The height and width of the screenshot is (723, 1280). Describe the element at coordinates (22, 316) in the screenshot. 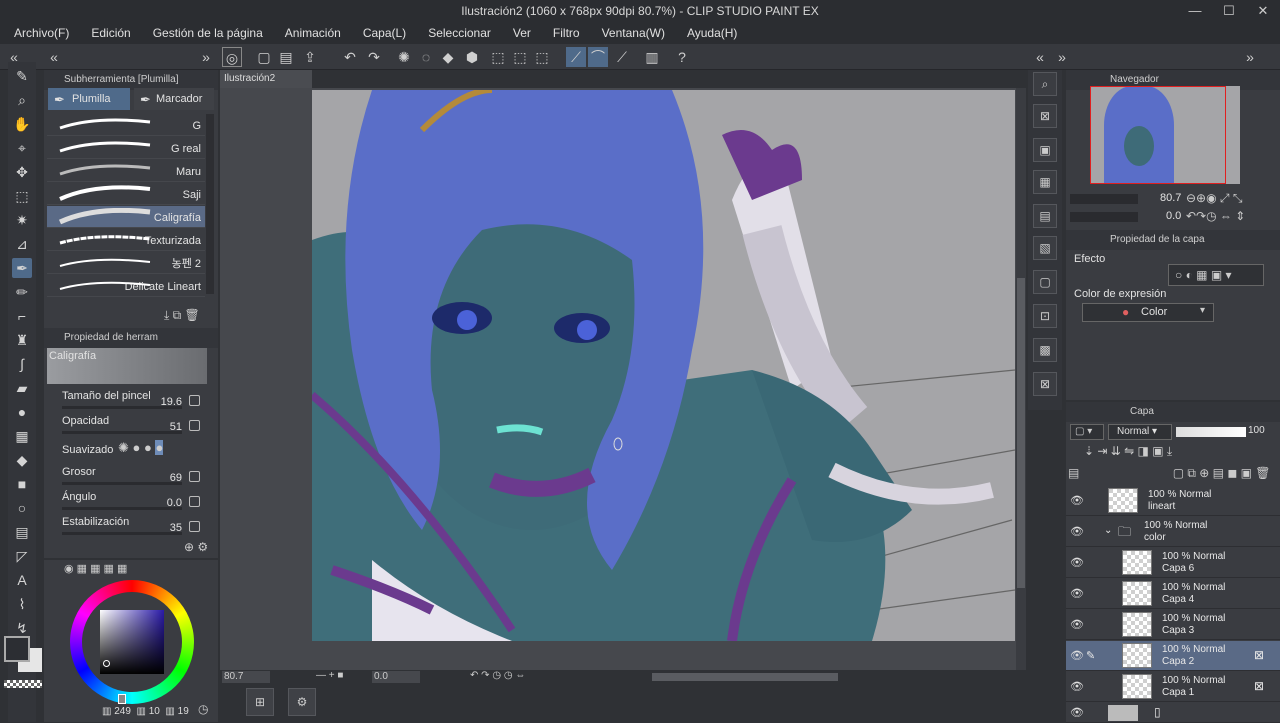

I see `brush-icon: ⌐` at that location.